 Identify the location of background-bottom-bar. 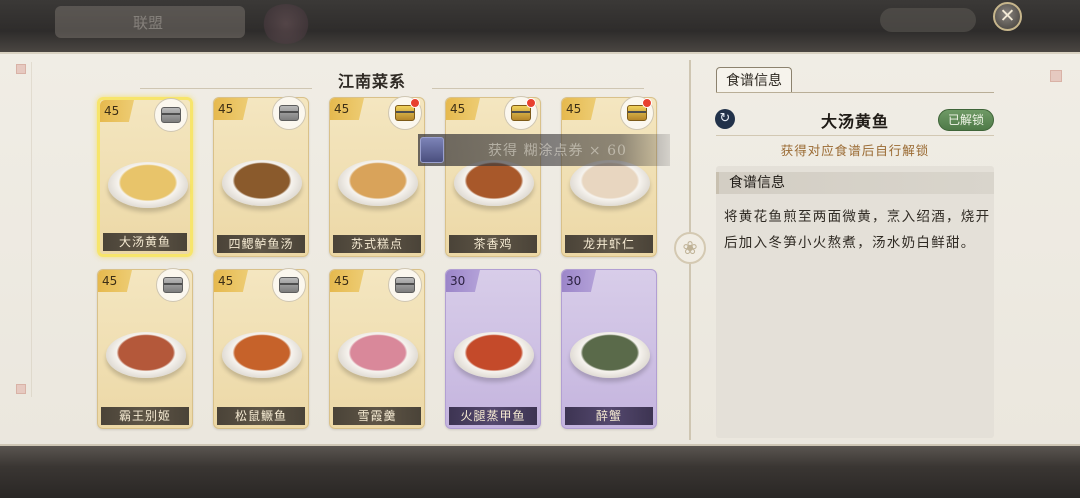
(540, 472).